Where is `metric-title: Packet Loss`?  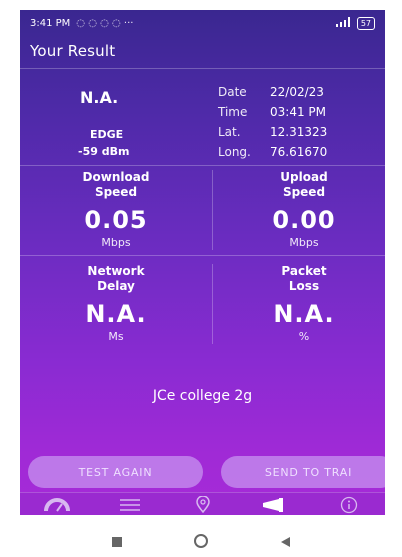
metric-title: Packet Loss is located at coordinates (299, 279).